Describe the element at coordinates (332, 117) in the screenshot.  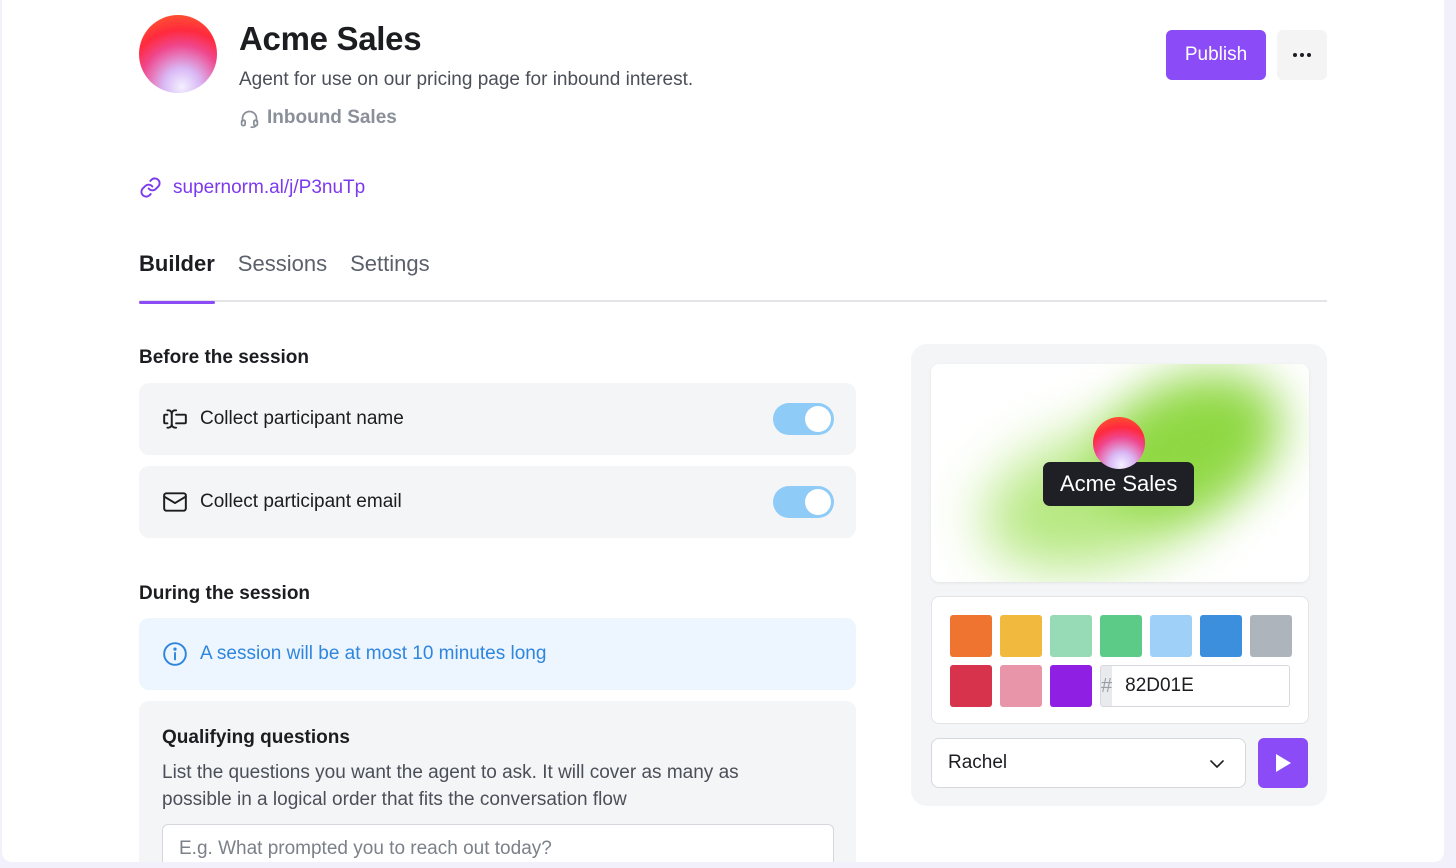
I see `agent-category-label: Inbound Sales` at that location.